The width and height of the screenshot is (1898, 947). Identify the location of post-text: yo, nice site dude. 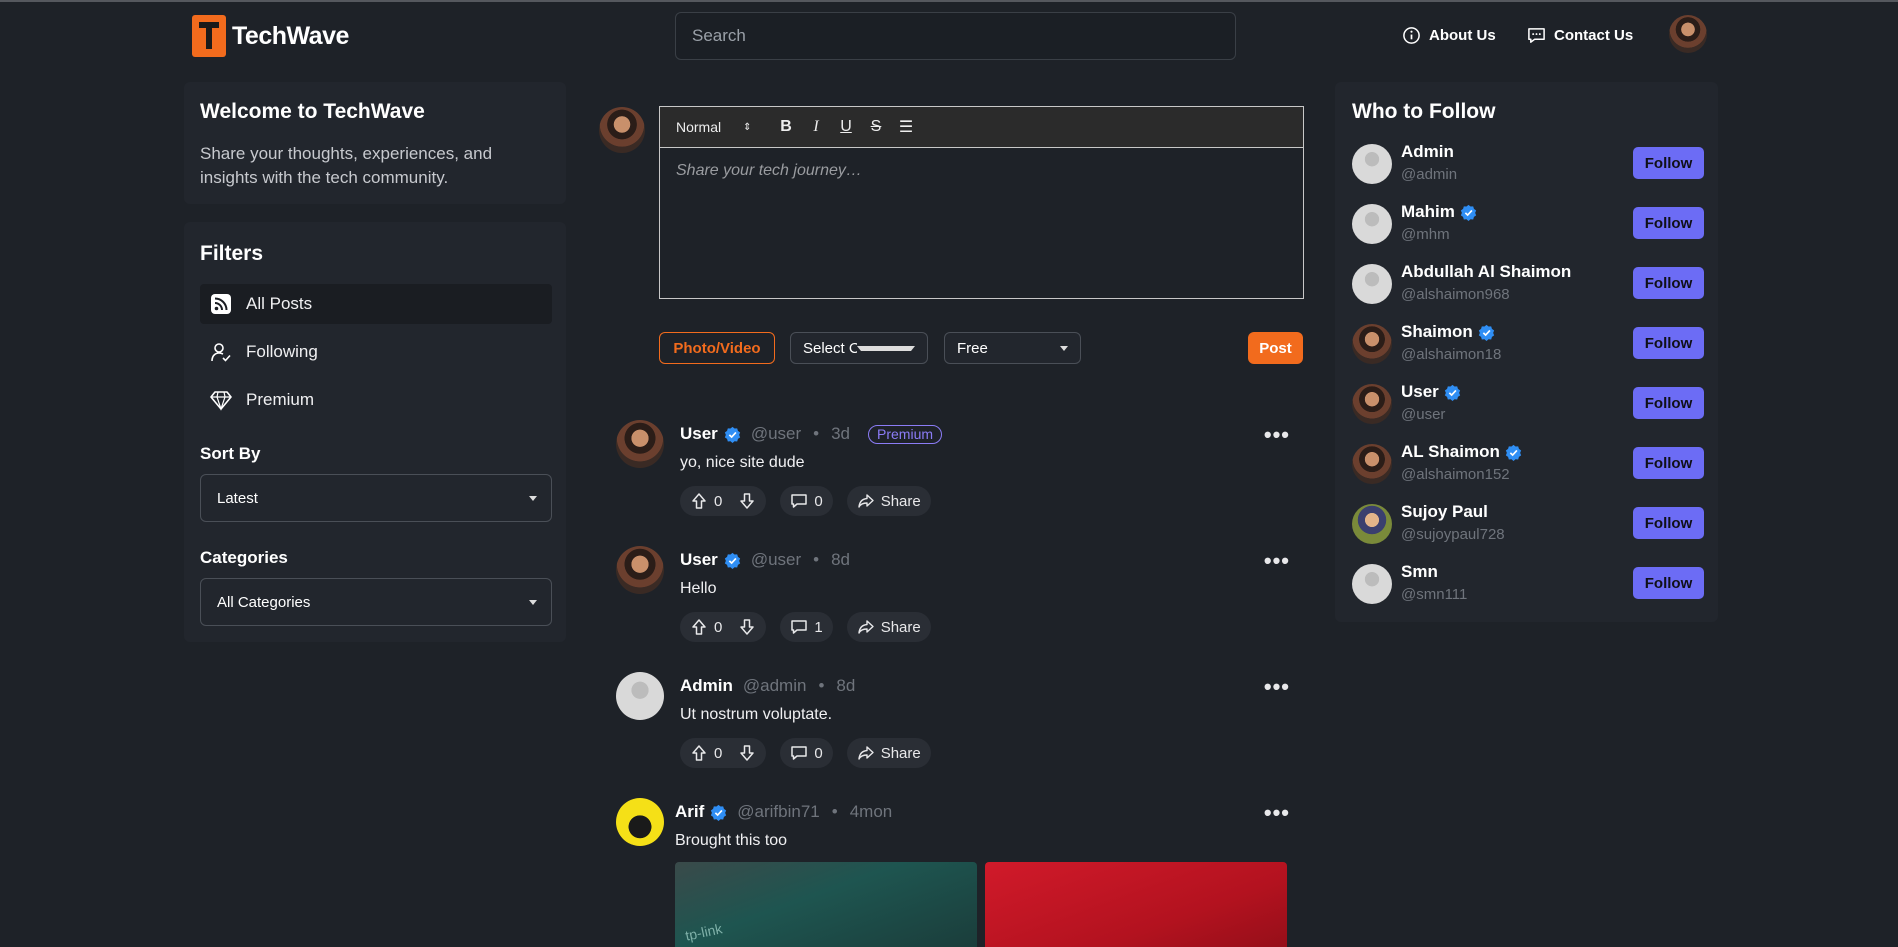
(742, 462).